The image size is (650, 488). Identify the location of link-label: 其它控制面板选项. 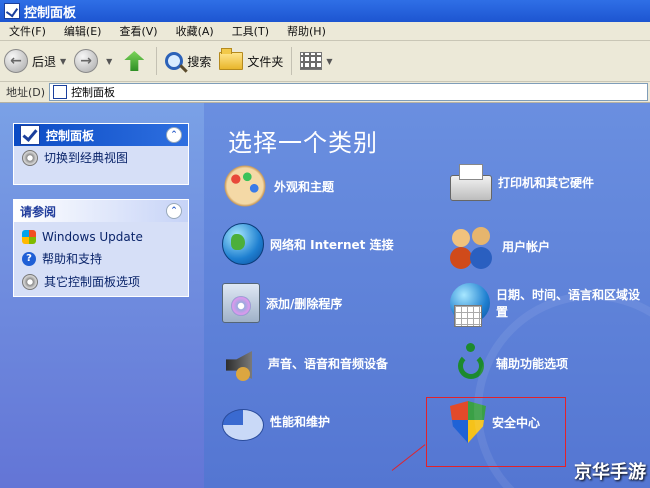
(92, 282).